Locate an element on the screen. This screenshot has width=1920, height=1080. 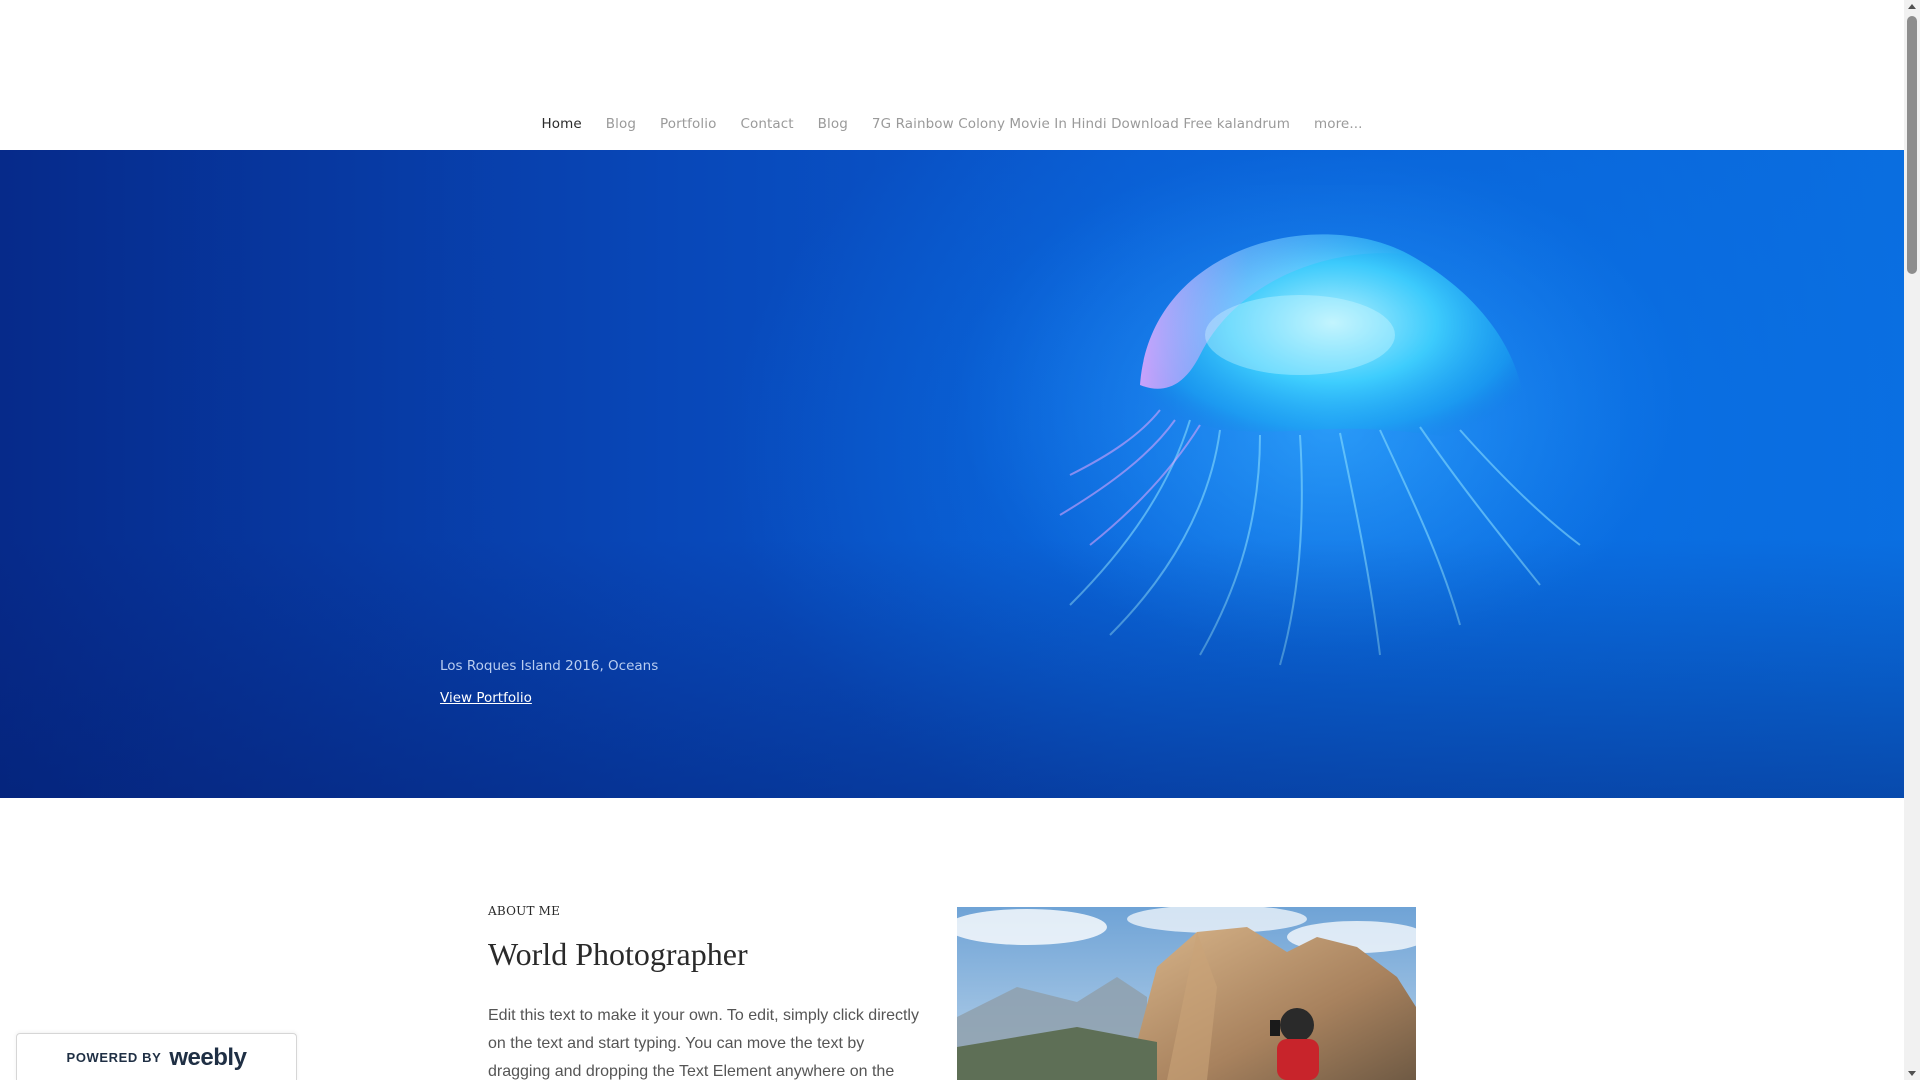
vertical-scrollbar is located at coordinates (1912, 540).